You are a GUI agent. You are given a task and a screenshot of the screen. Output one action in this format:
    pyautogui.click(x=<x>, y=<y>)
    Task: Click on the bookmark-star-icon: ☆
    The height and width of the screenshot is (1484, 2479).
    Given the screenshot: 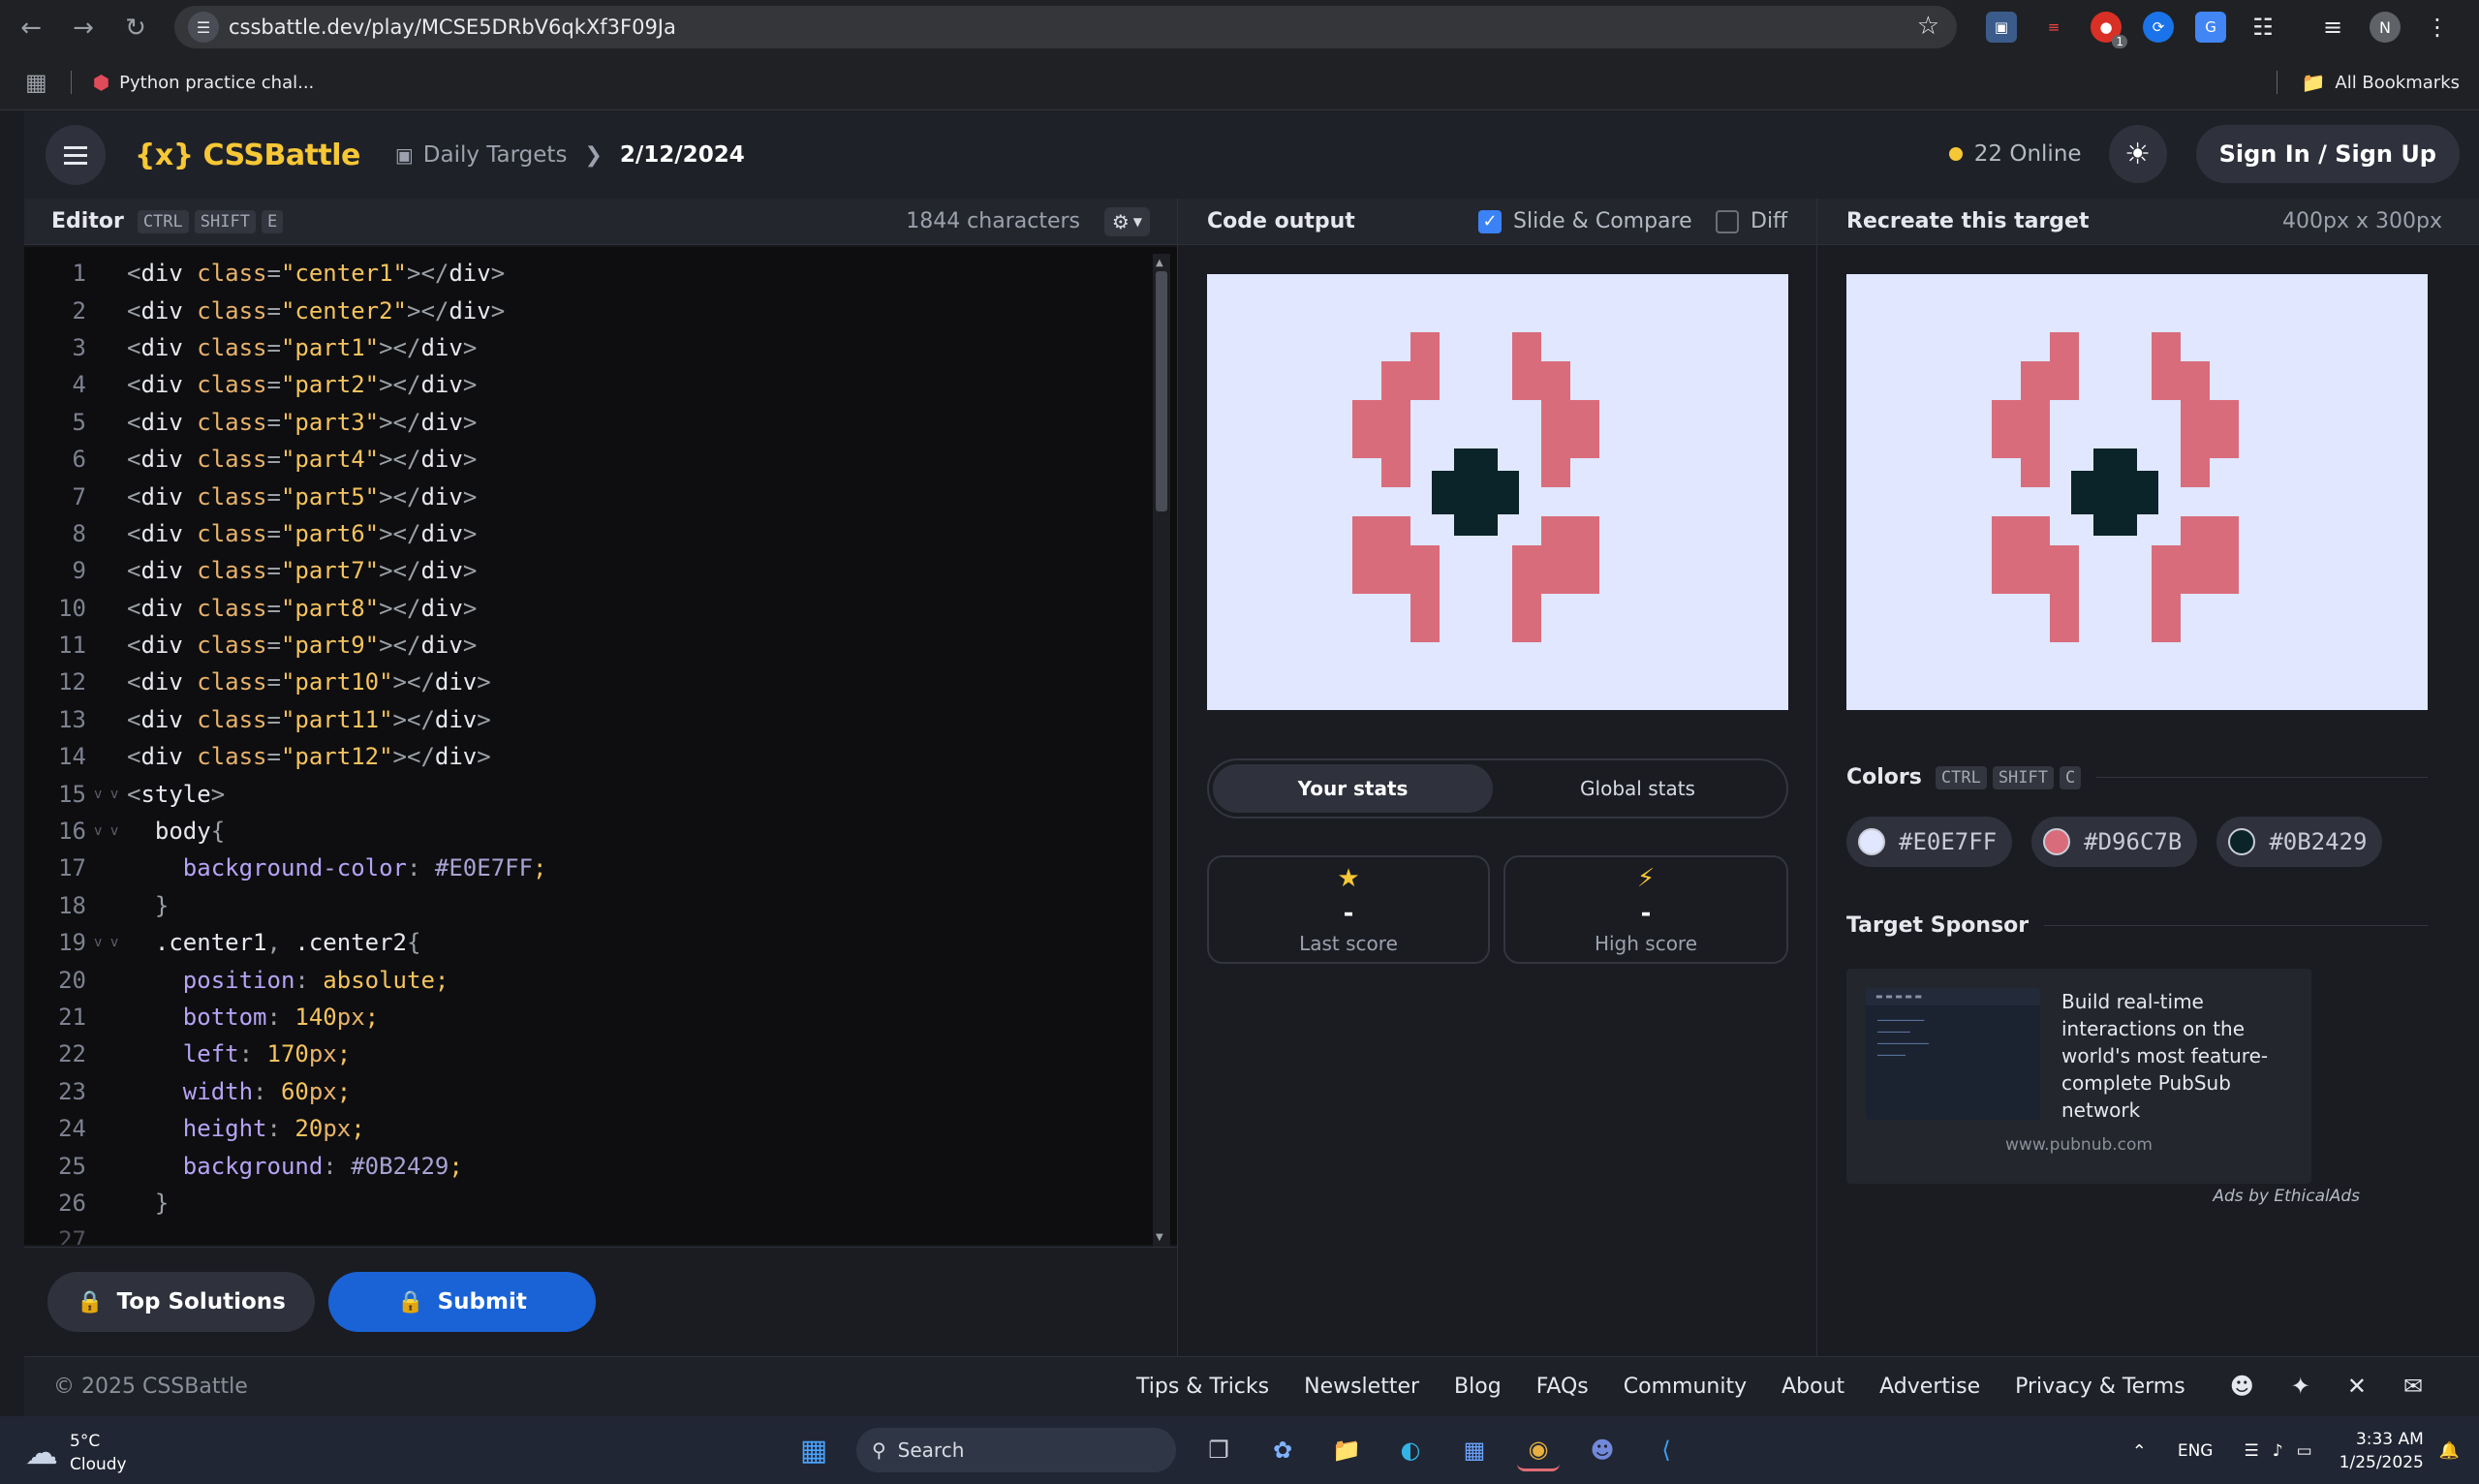 What is the action you would take?
    pyautogui.click(x=1928, y=26)
    